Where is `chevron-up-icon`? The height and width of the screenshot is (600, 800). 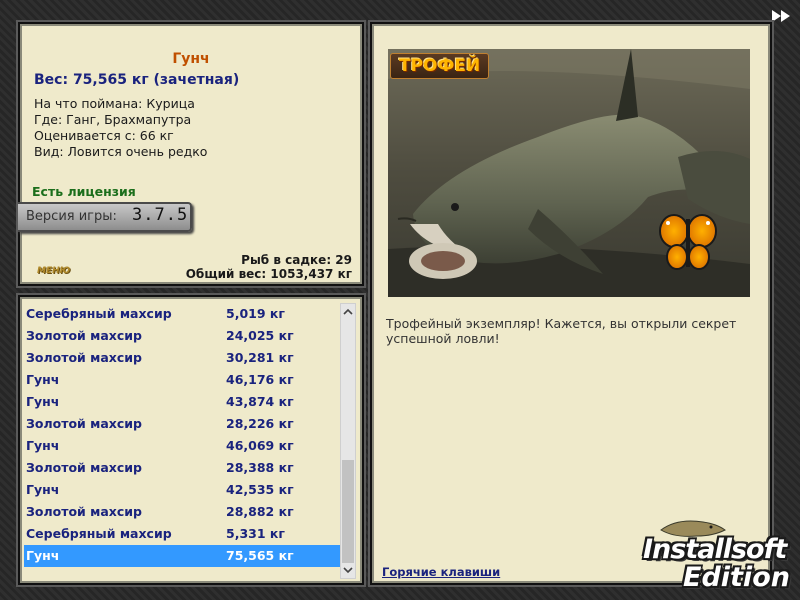
chevron-up-icon is located at coordinates (348, 311).